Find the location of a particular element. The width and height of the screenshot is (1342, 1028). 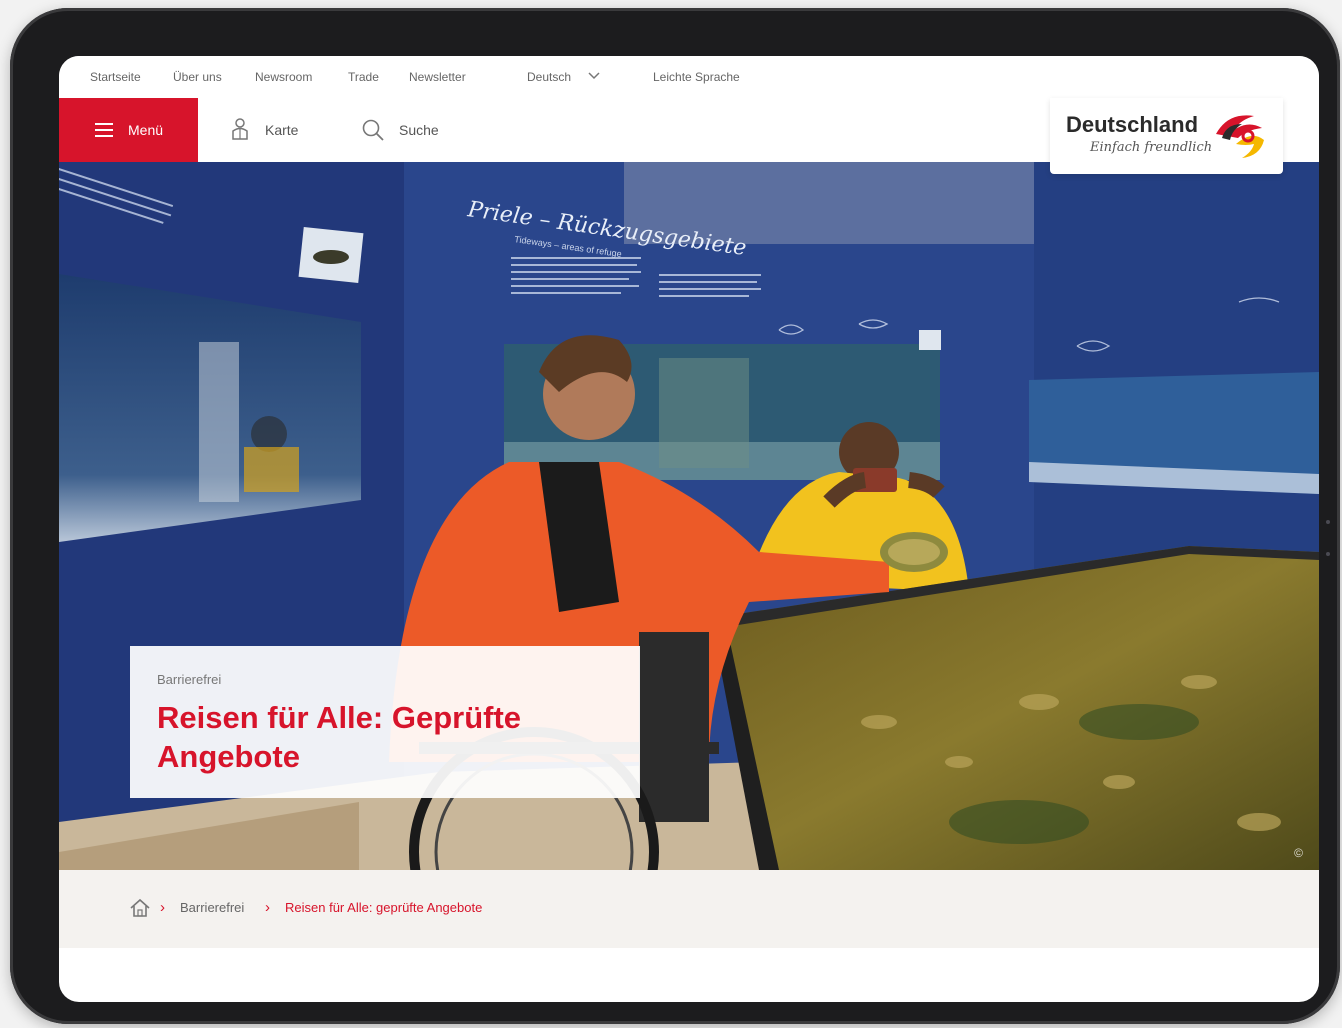

language-select: Deutsch is located at coordinates (549, 77).